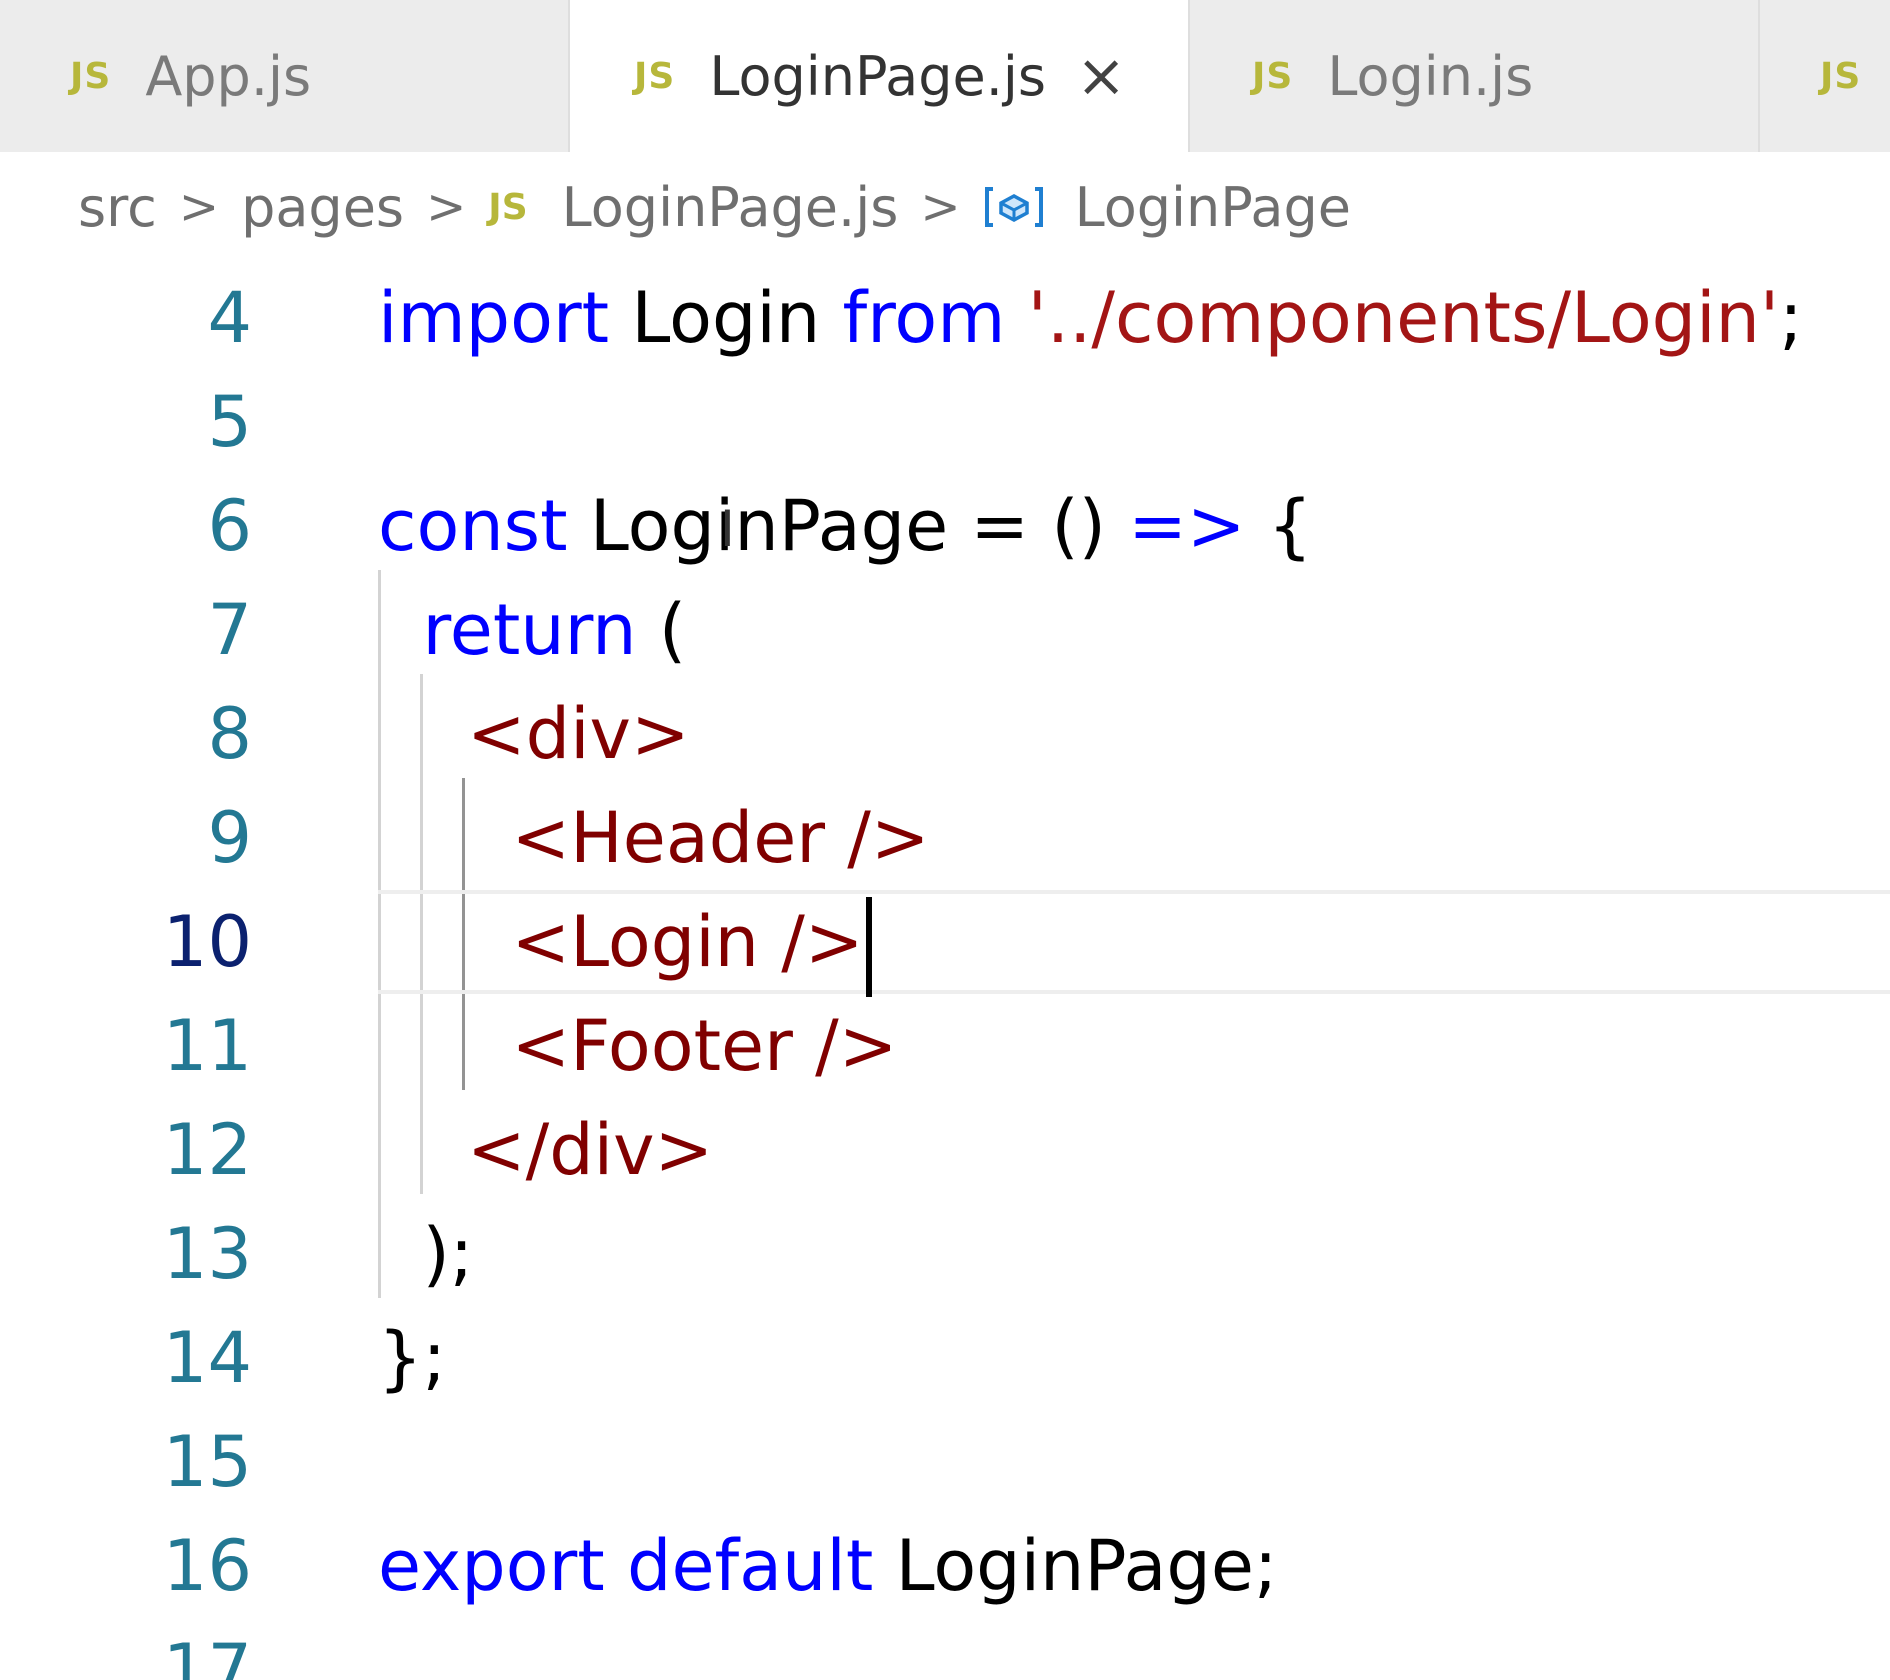 This screenshot has width=1890, height=1680. Describe the element at coordinates (578, 734) in the screenshot. I see `code-token: <div>` at that location.